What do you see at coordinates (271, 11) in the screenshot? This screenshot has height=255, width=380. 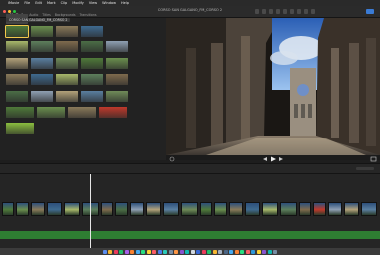 I see `crop-icon` at bounding box center [271, 11].